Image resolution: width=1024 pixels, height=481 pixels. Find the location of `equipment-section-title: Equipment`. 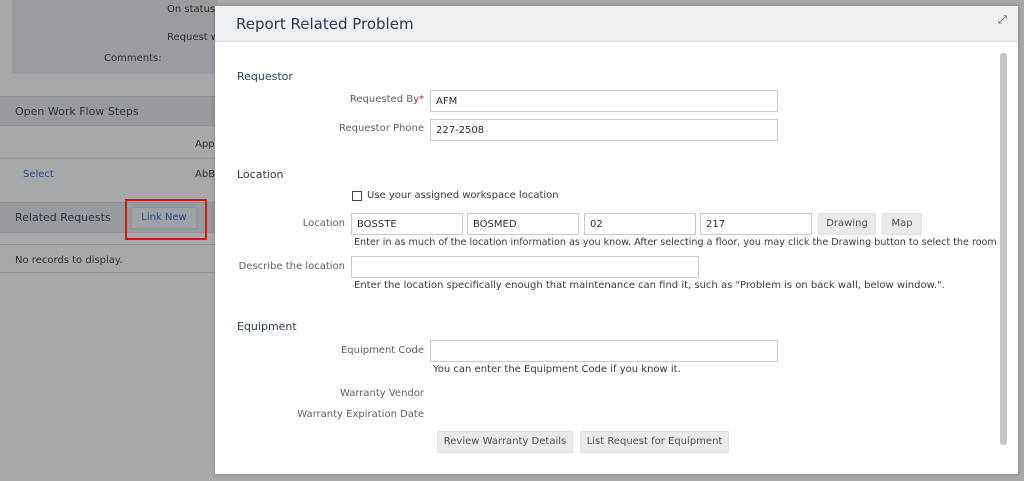

equipment-section-title: Equipment is located at coordinates (267, 326).